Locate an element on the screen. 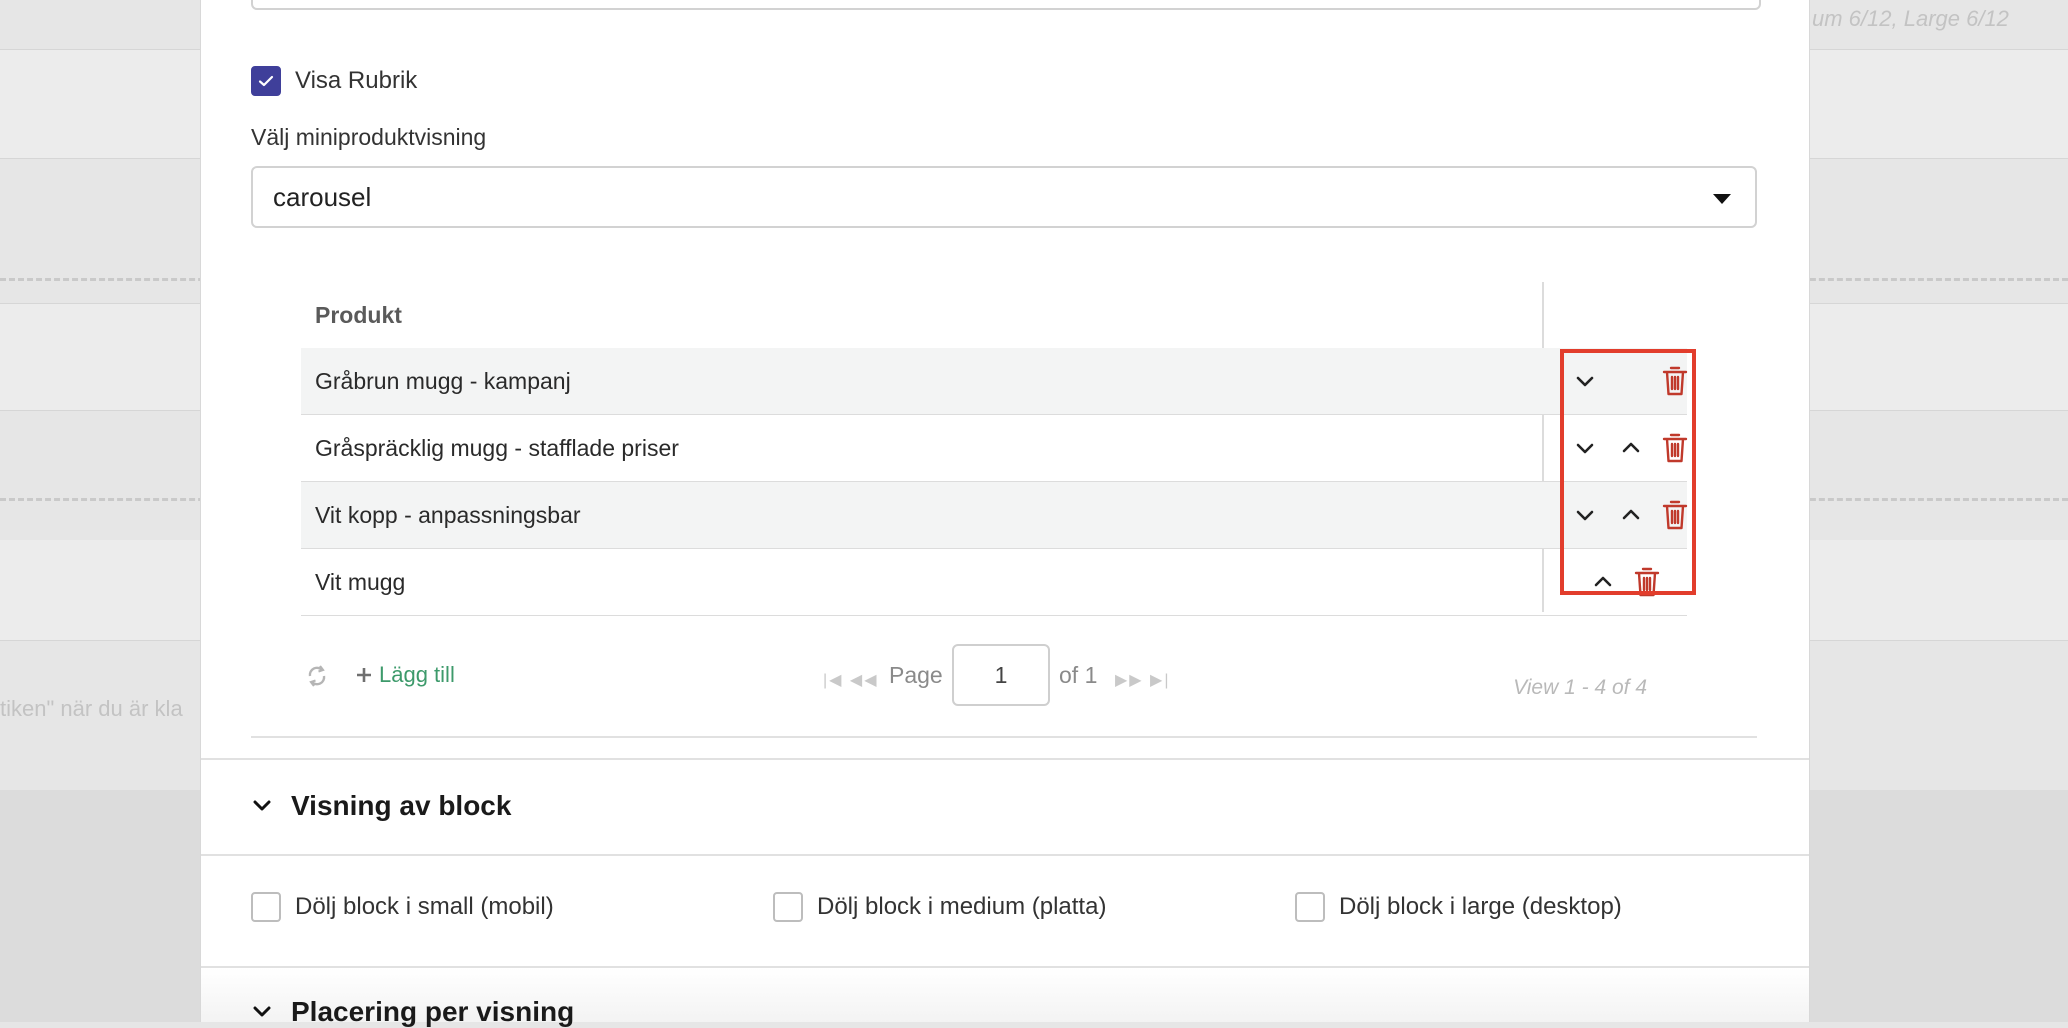 The height and width of the screenshot is (1028, 2068). next-last-page-icons: ▶▶ ▶| is located at coordinates (1143, 680).